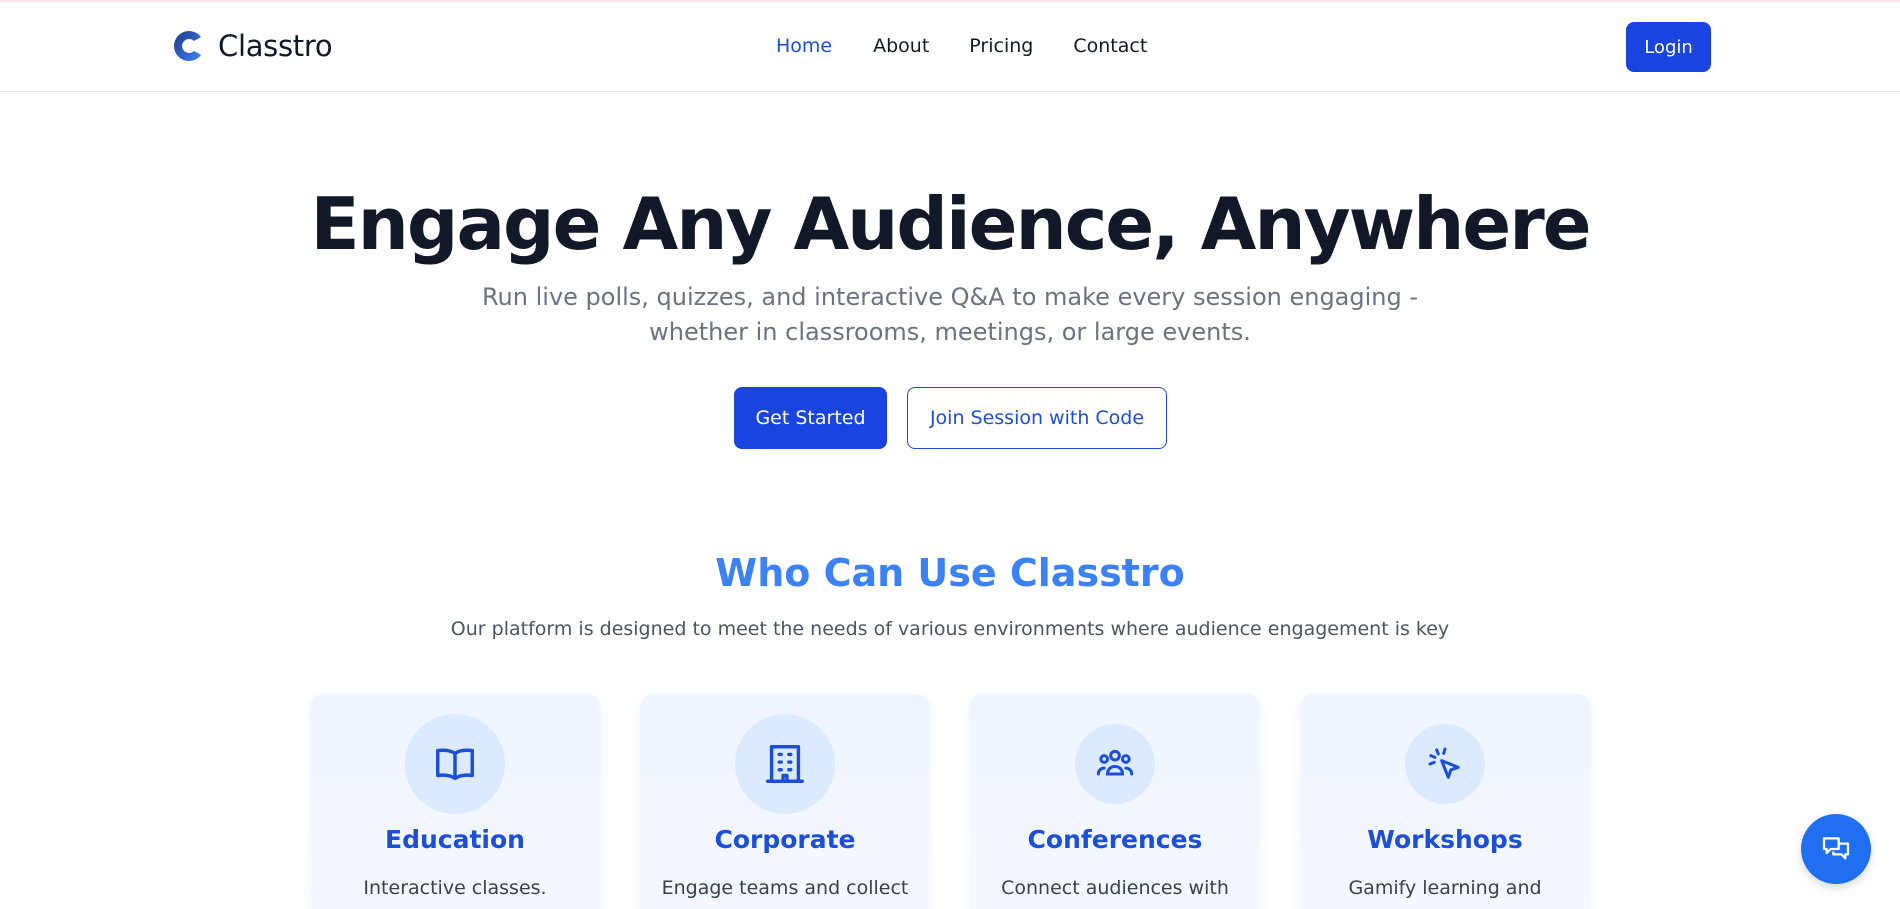 Image resolution: width=1900 pixels, height=909 pixels. I want to click on card-title: Conferences, so click(1115, 839).